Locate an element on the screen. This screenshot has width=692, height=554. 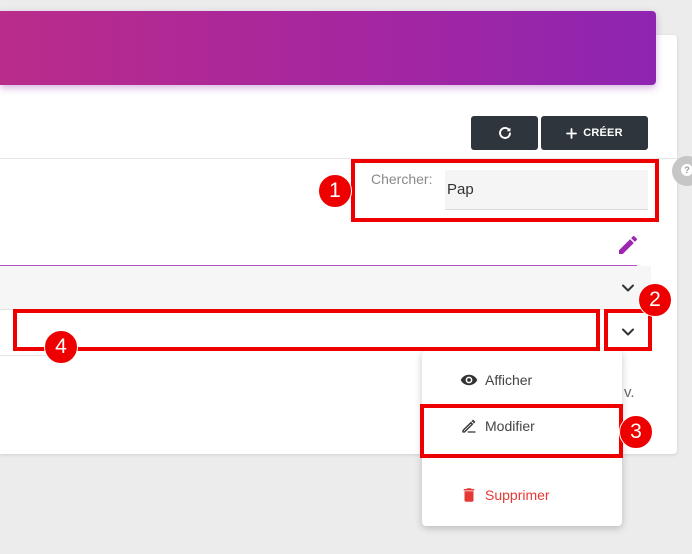
eye-icon is located at coordinates (469, 380).